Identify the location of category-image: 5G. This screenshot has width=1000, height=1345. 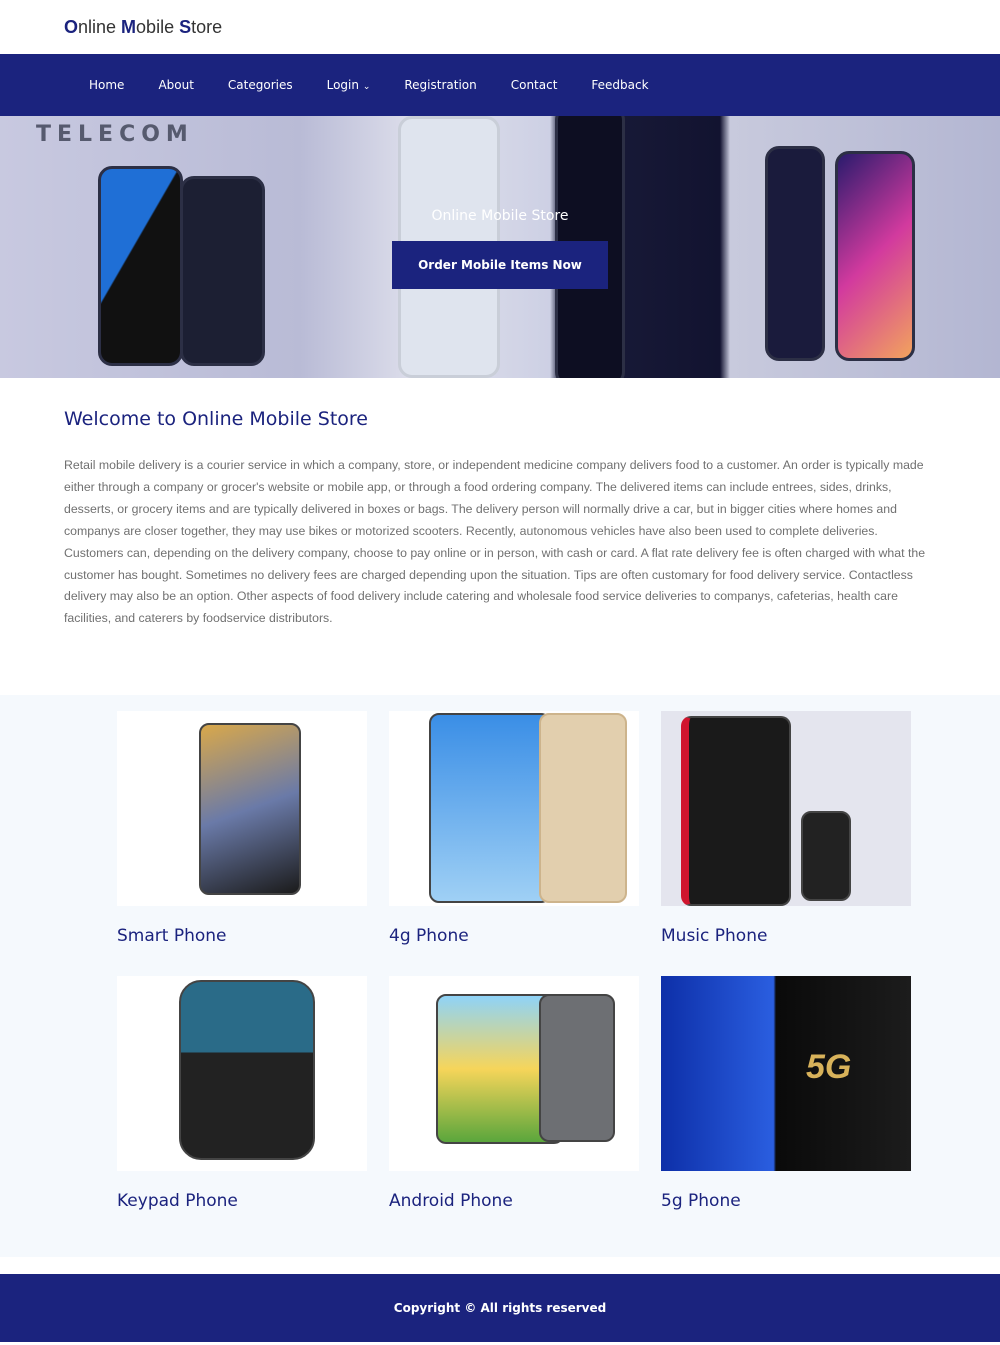
(786, 1073).